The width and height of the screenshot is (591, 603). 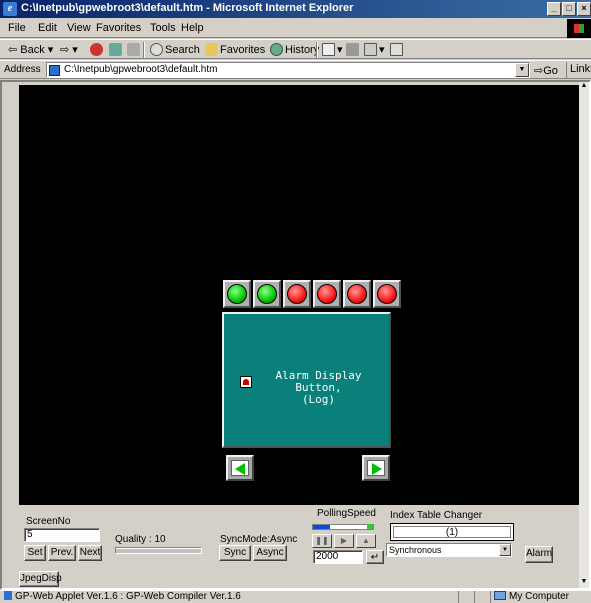 I want to click on lamp-5-red, so click(x=357, y=294).